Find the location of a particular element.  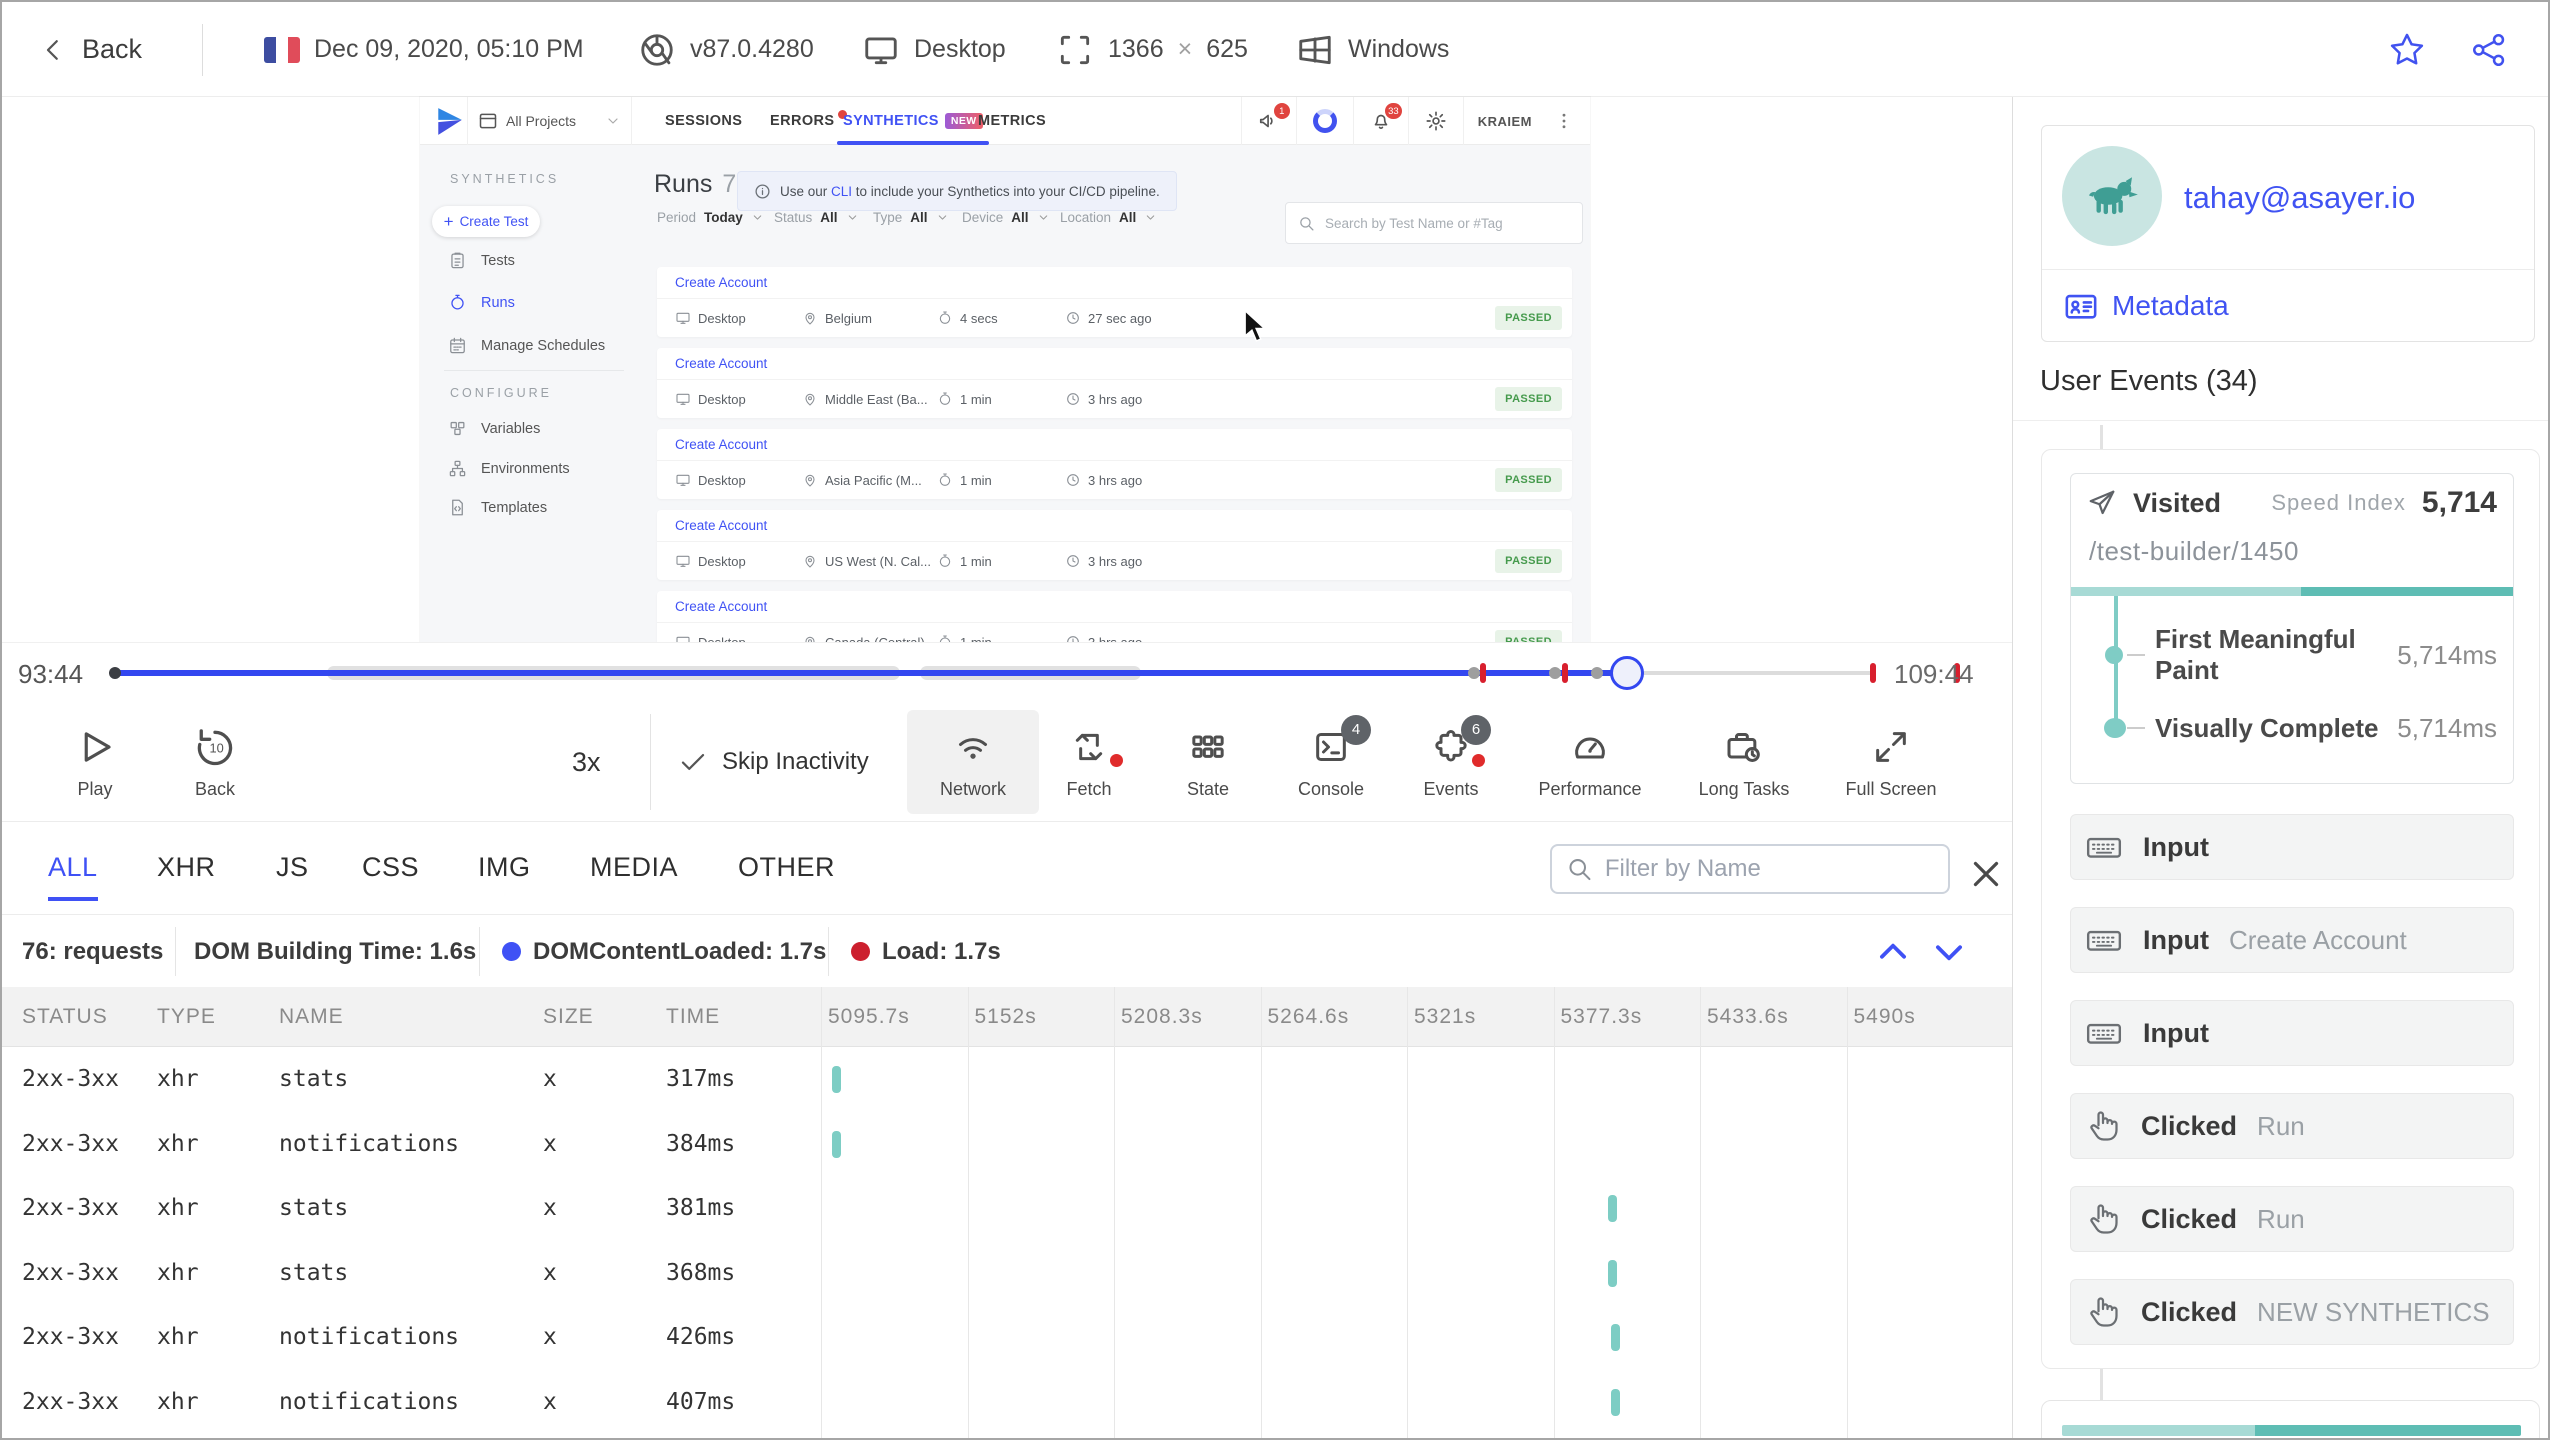

event-type: Input is located at coordinates (2176, 846).